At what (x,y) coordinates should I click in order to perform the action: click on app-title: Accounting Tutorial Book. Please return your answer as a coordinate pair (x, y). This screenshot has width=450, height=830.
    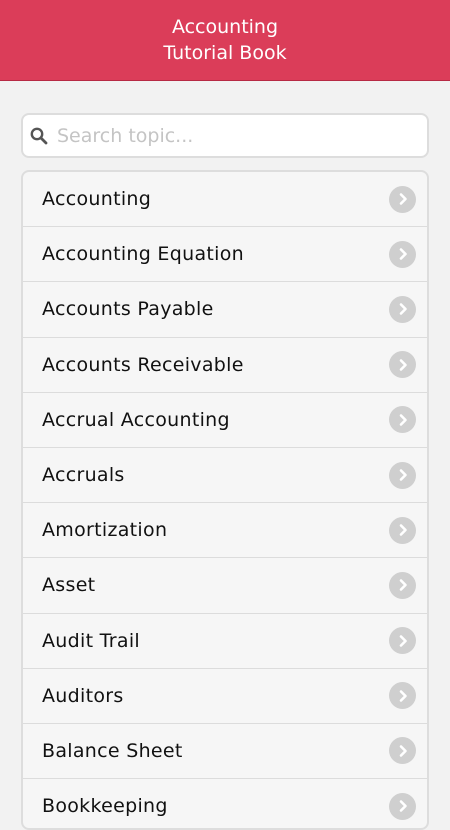
    Looking at the image, I should click on (225, 40).